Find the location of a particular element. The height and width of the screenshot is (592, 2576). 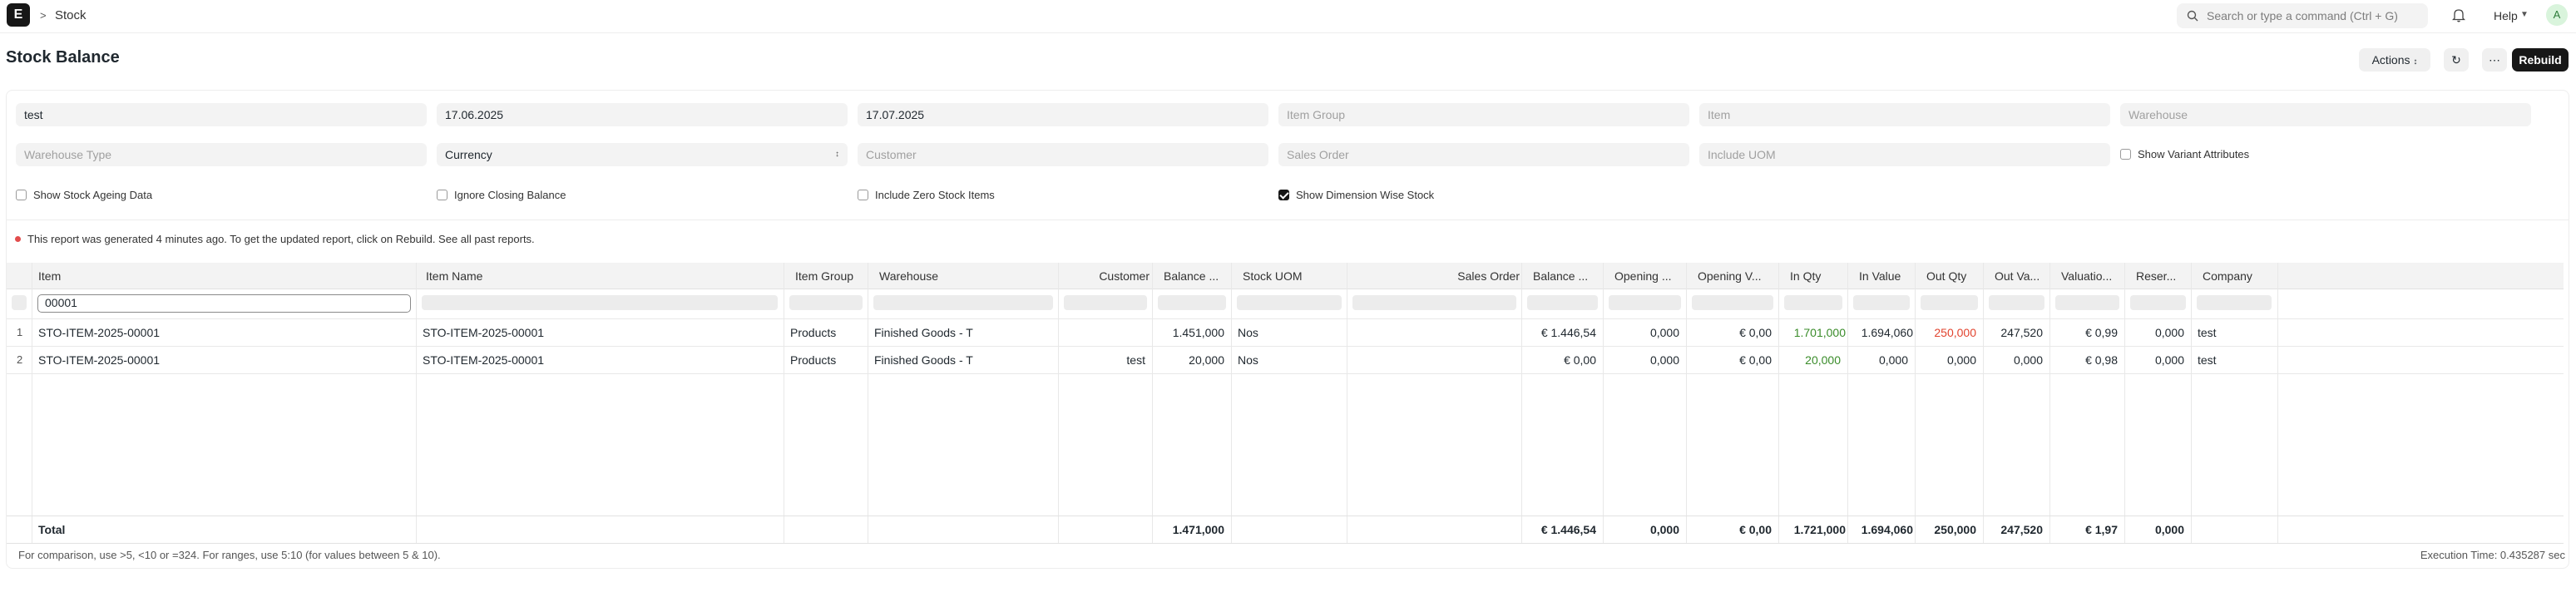

sales-order-filter is located at coordinates (1434, 302).